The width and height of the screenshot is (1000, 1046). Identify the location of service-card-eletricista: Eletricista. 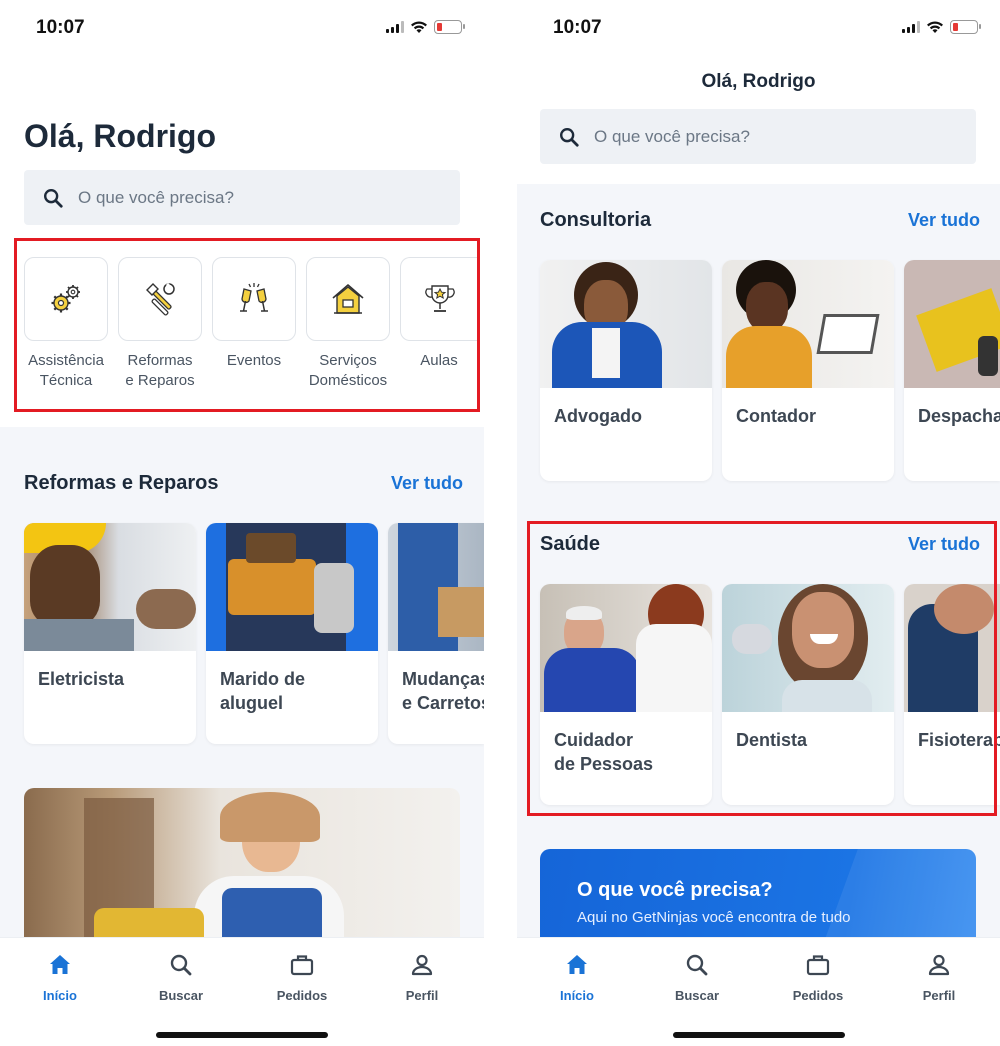
(110, 633).